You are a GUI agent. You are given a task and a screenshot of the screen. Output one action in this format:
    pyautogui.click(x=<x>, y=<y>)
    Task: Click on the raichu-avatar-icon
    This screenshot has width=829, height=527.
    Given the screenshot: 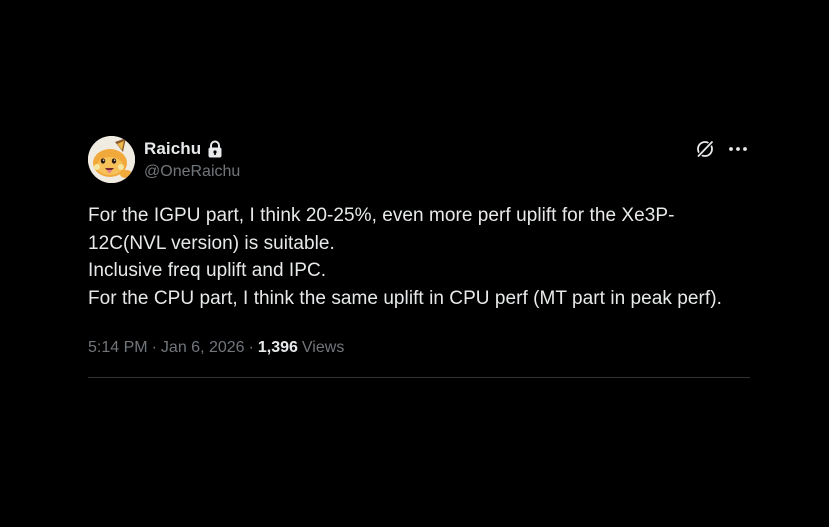 What is the action you would take?
    pyautogui.click(x=111, y=159)
    